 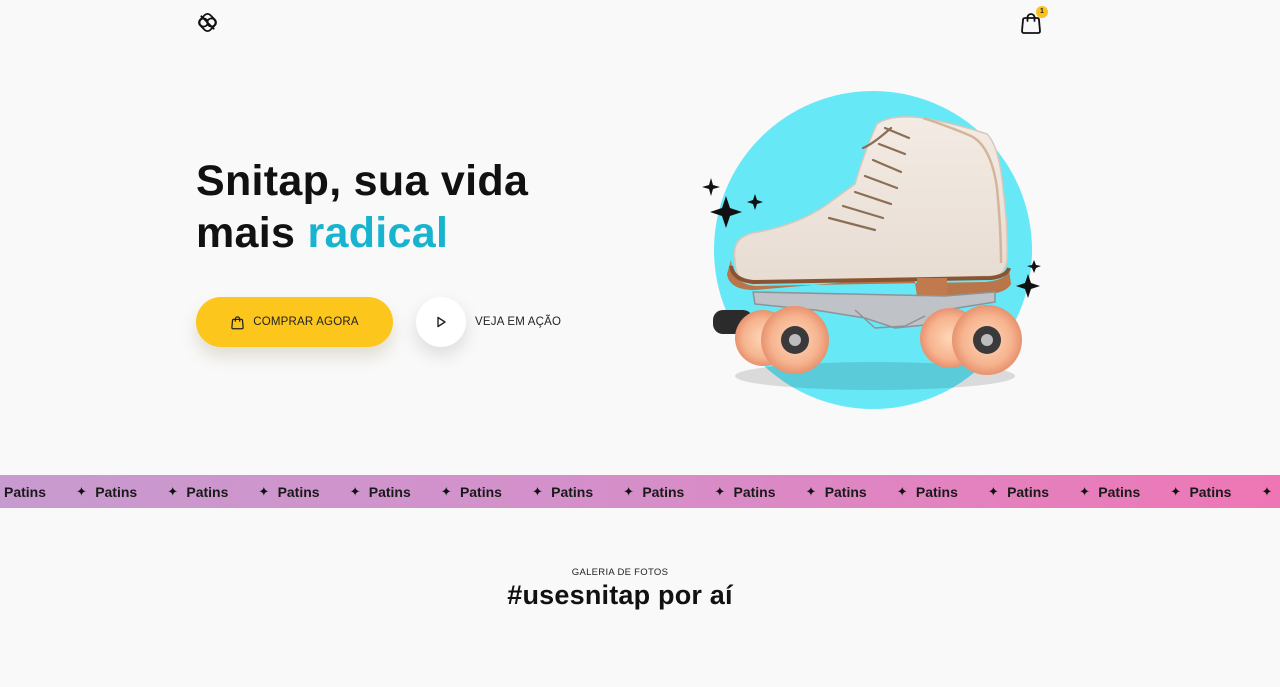 I want to click on hero-title-line2: mais, so click(x=252, y=233).